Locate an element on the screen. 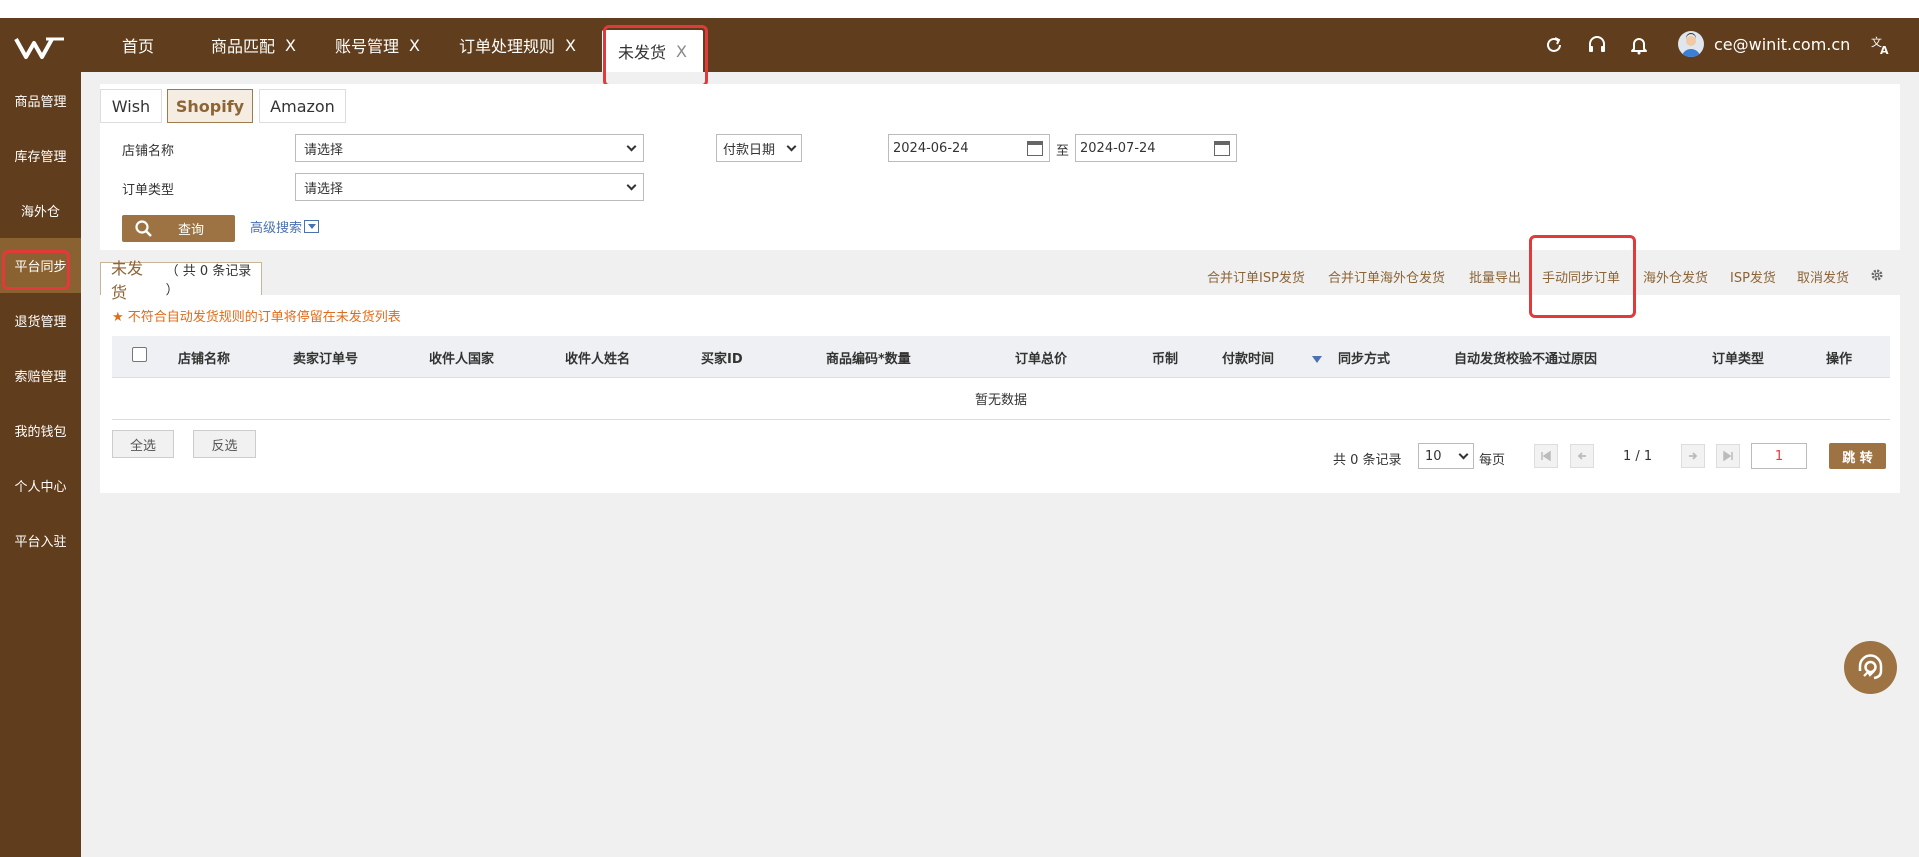 This screenshot has height=857, width=1919. select-value: 10 is located at coordinates (1433, 456).